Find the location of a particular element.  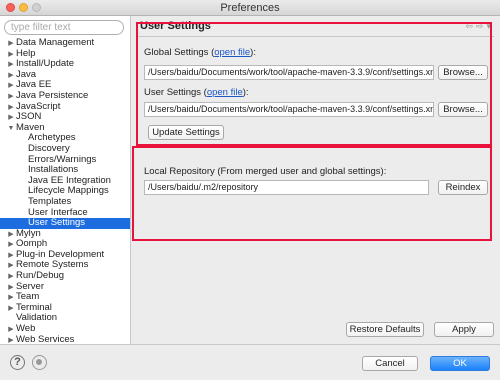

tree-item-label: Server is located at coordinates (30, 286).